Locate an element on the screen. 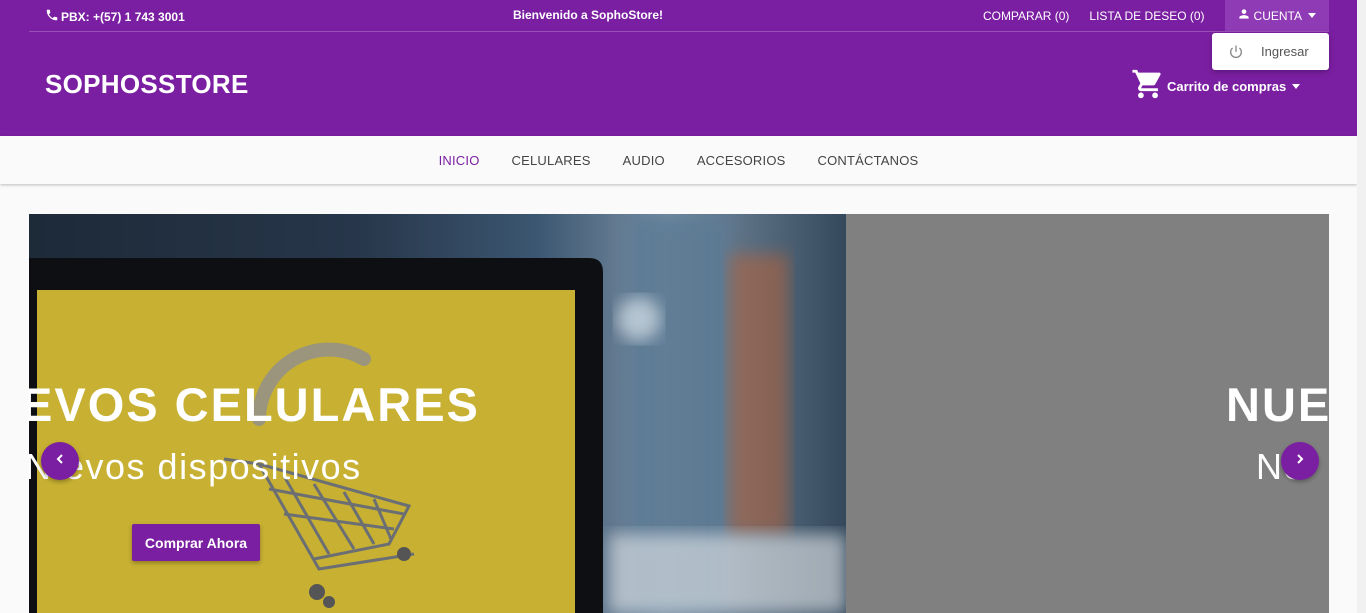  slide-title: NUE is located at coordinates (1277, 404).